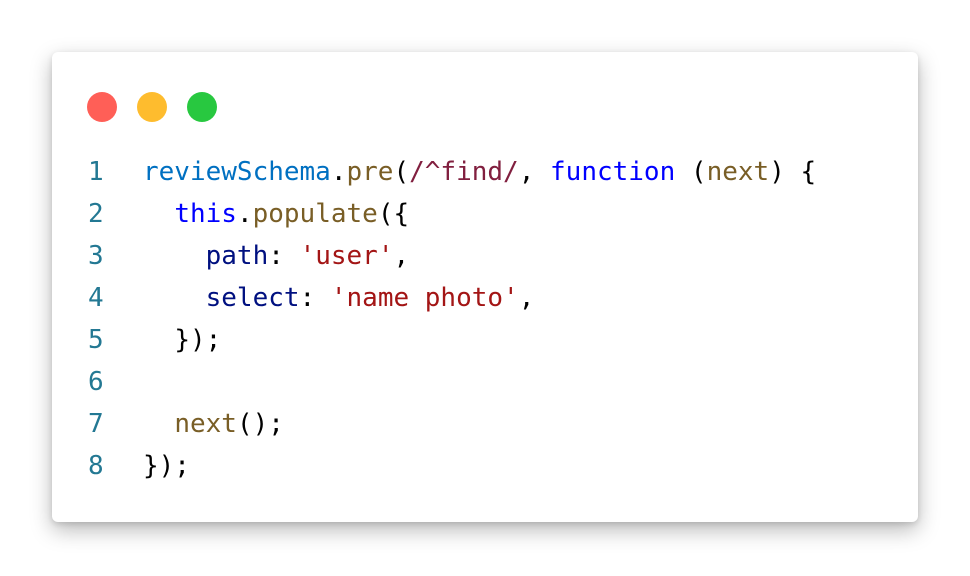  I want to click on code-text: next();, so click(213, 424).